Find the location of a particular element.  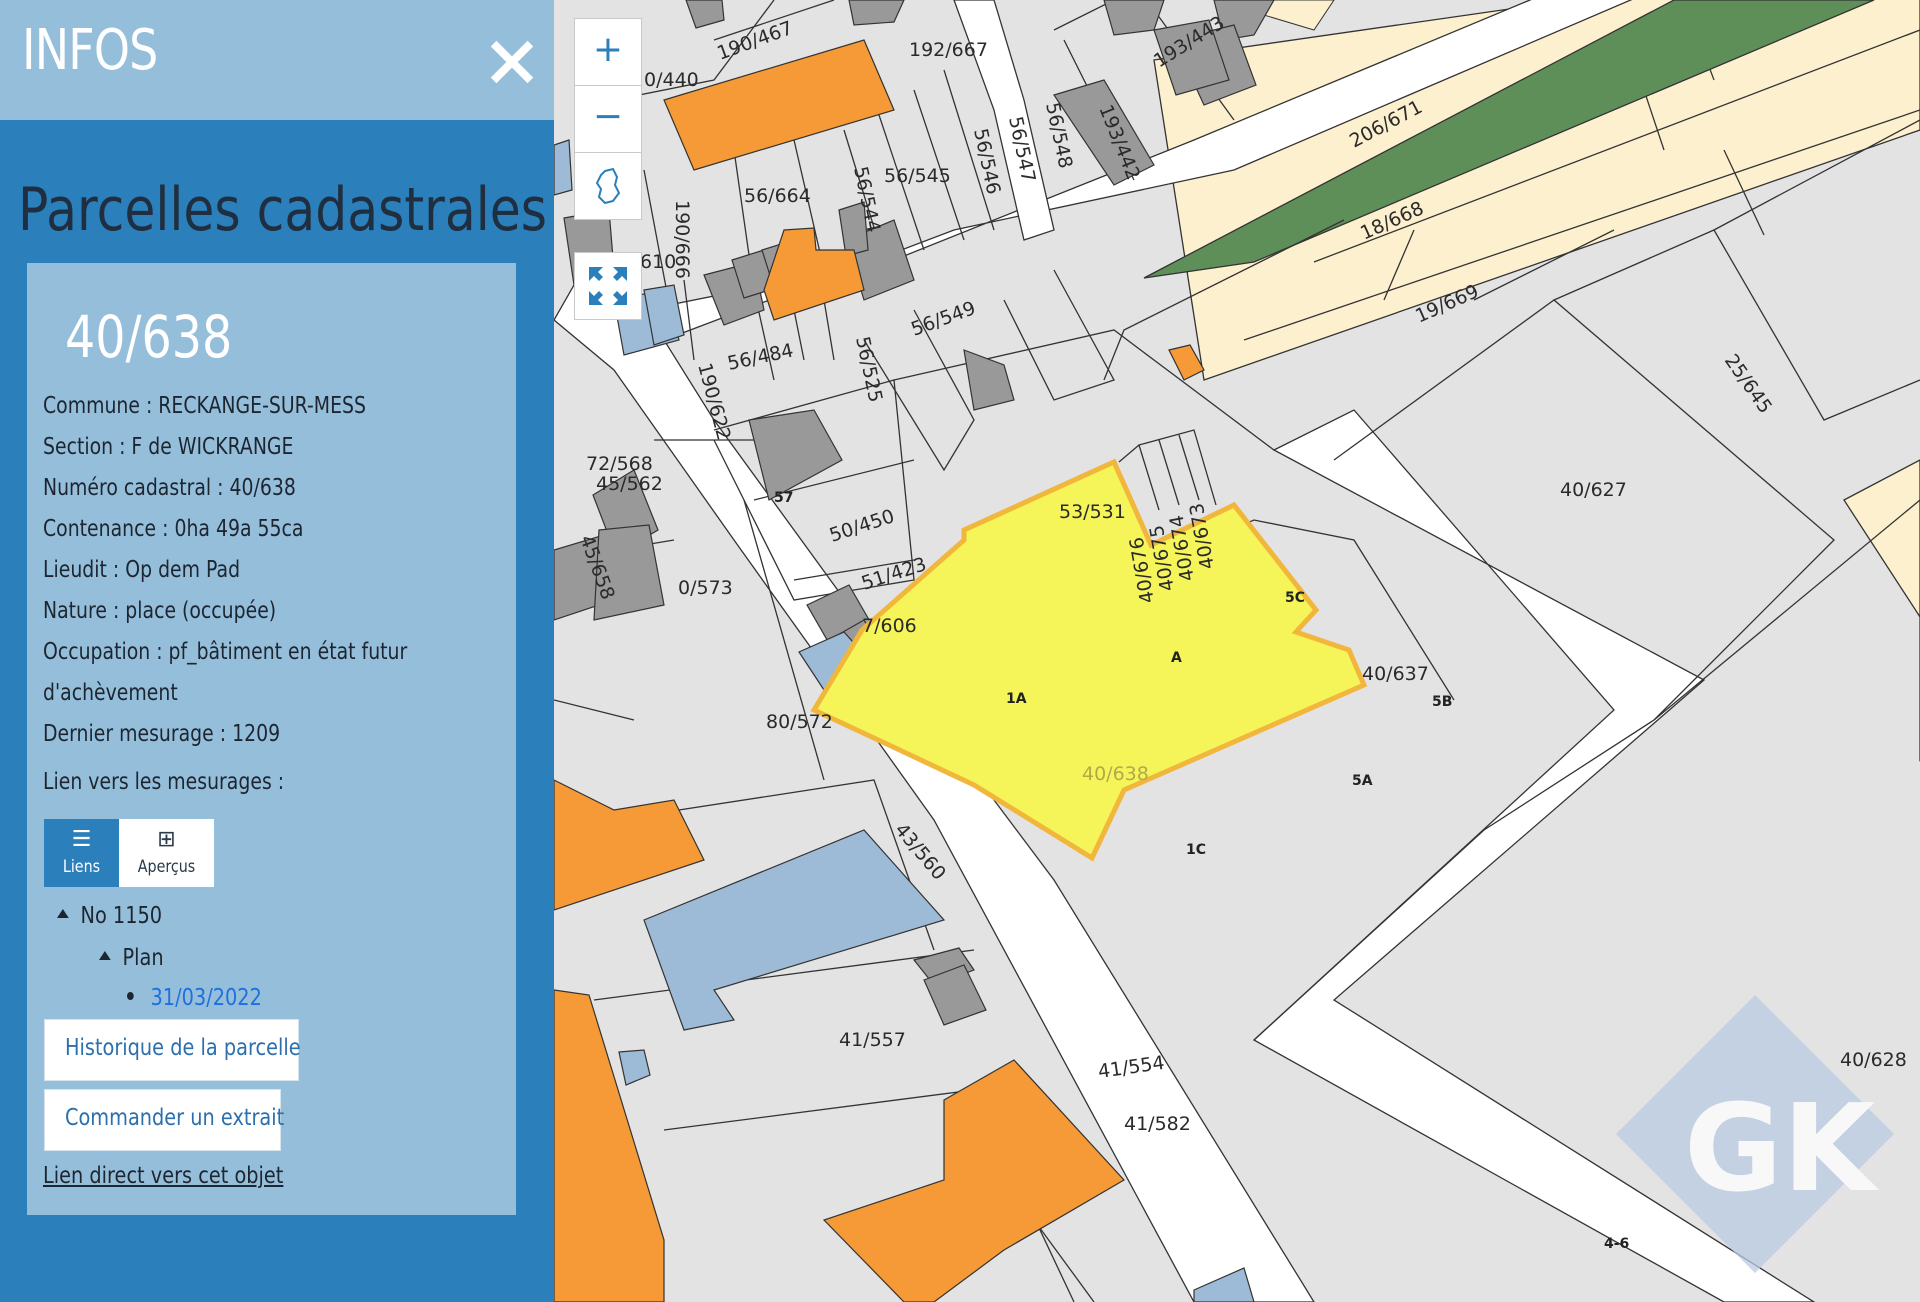

tab-apercus: ⊞ Aperçus is located at coordinates (166, 853).